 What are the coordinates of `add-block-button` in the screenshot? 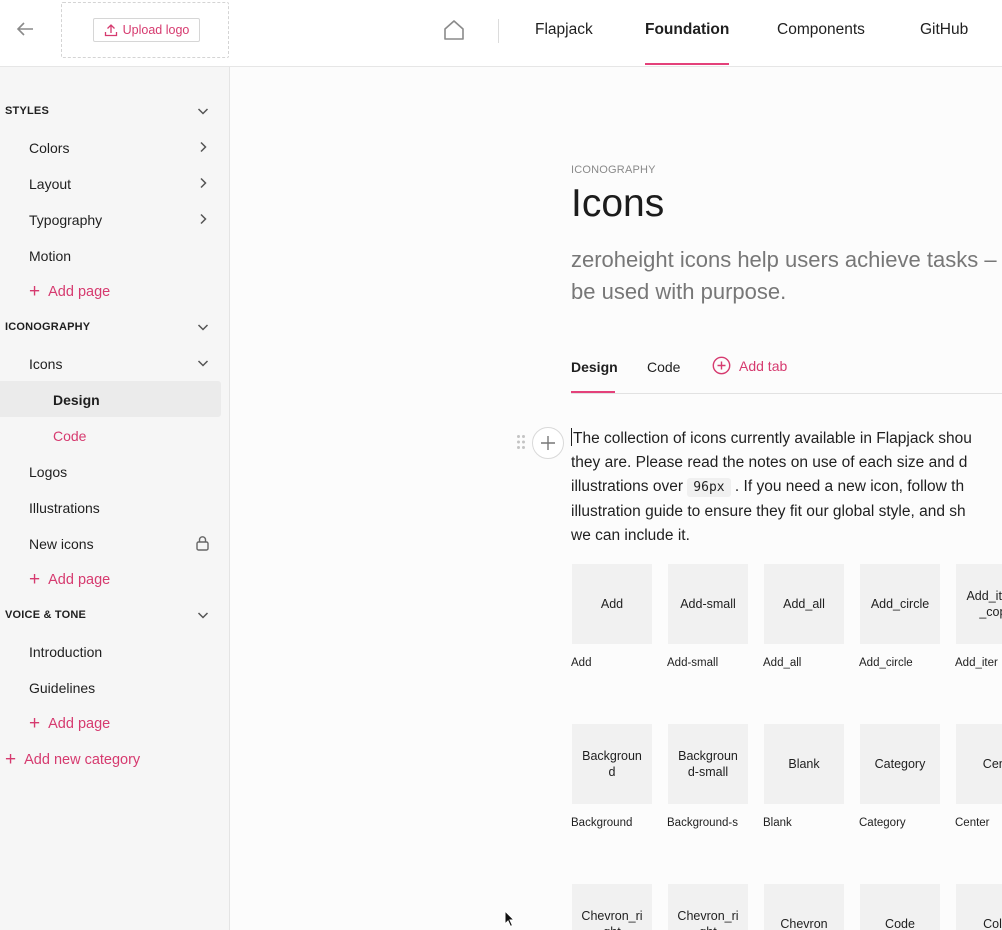 It's located at (548, 443).